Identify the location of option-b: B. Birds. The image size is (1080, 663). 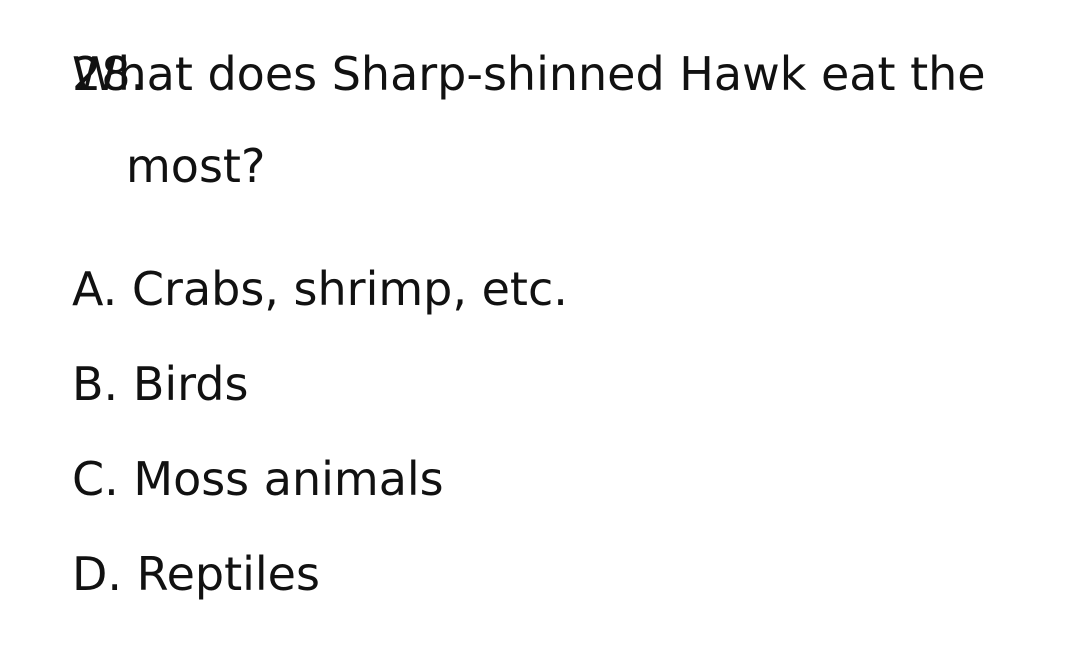
(320, 384).